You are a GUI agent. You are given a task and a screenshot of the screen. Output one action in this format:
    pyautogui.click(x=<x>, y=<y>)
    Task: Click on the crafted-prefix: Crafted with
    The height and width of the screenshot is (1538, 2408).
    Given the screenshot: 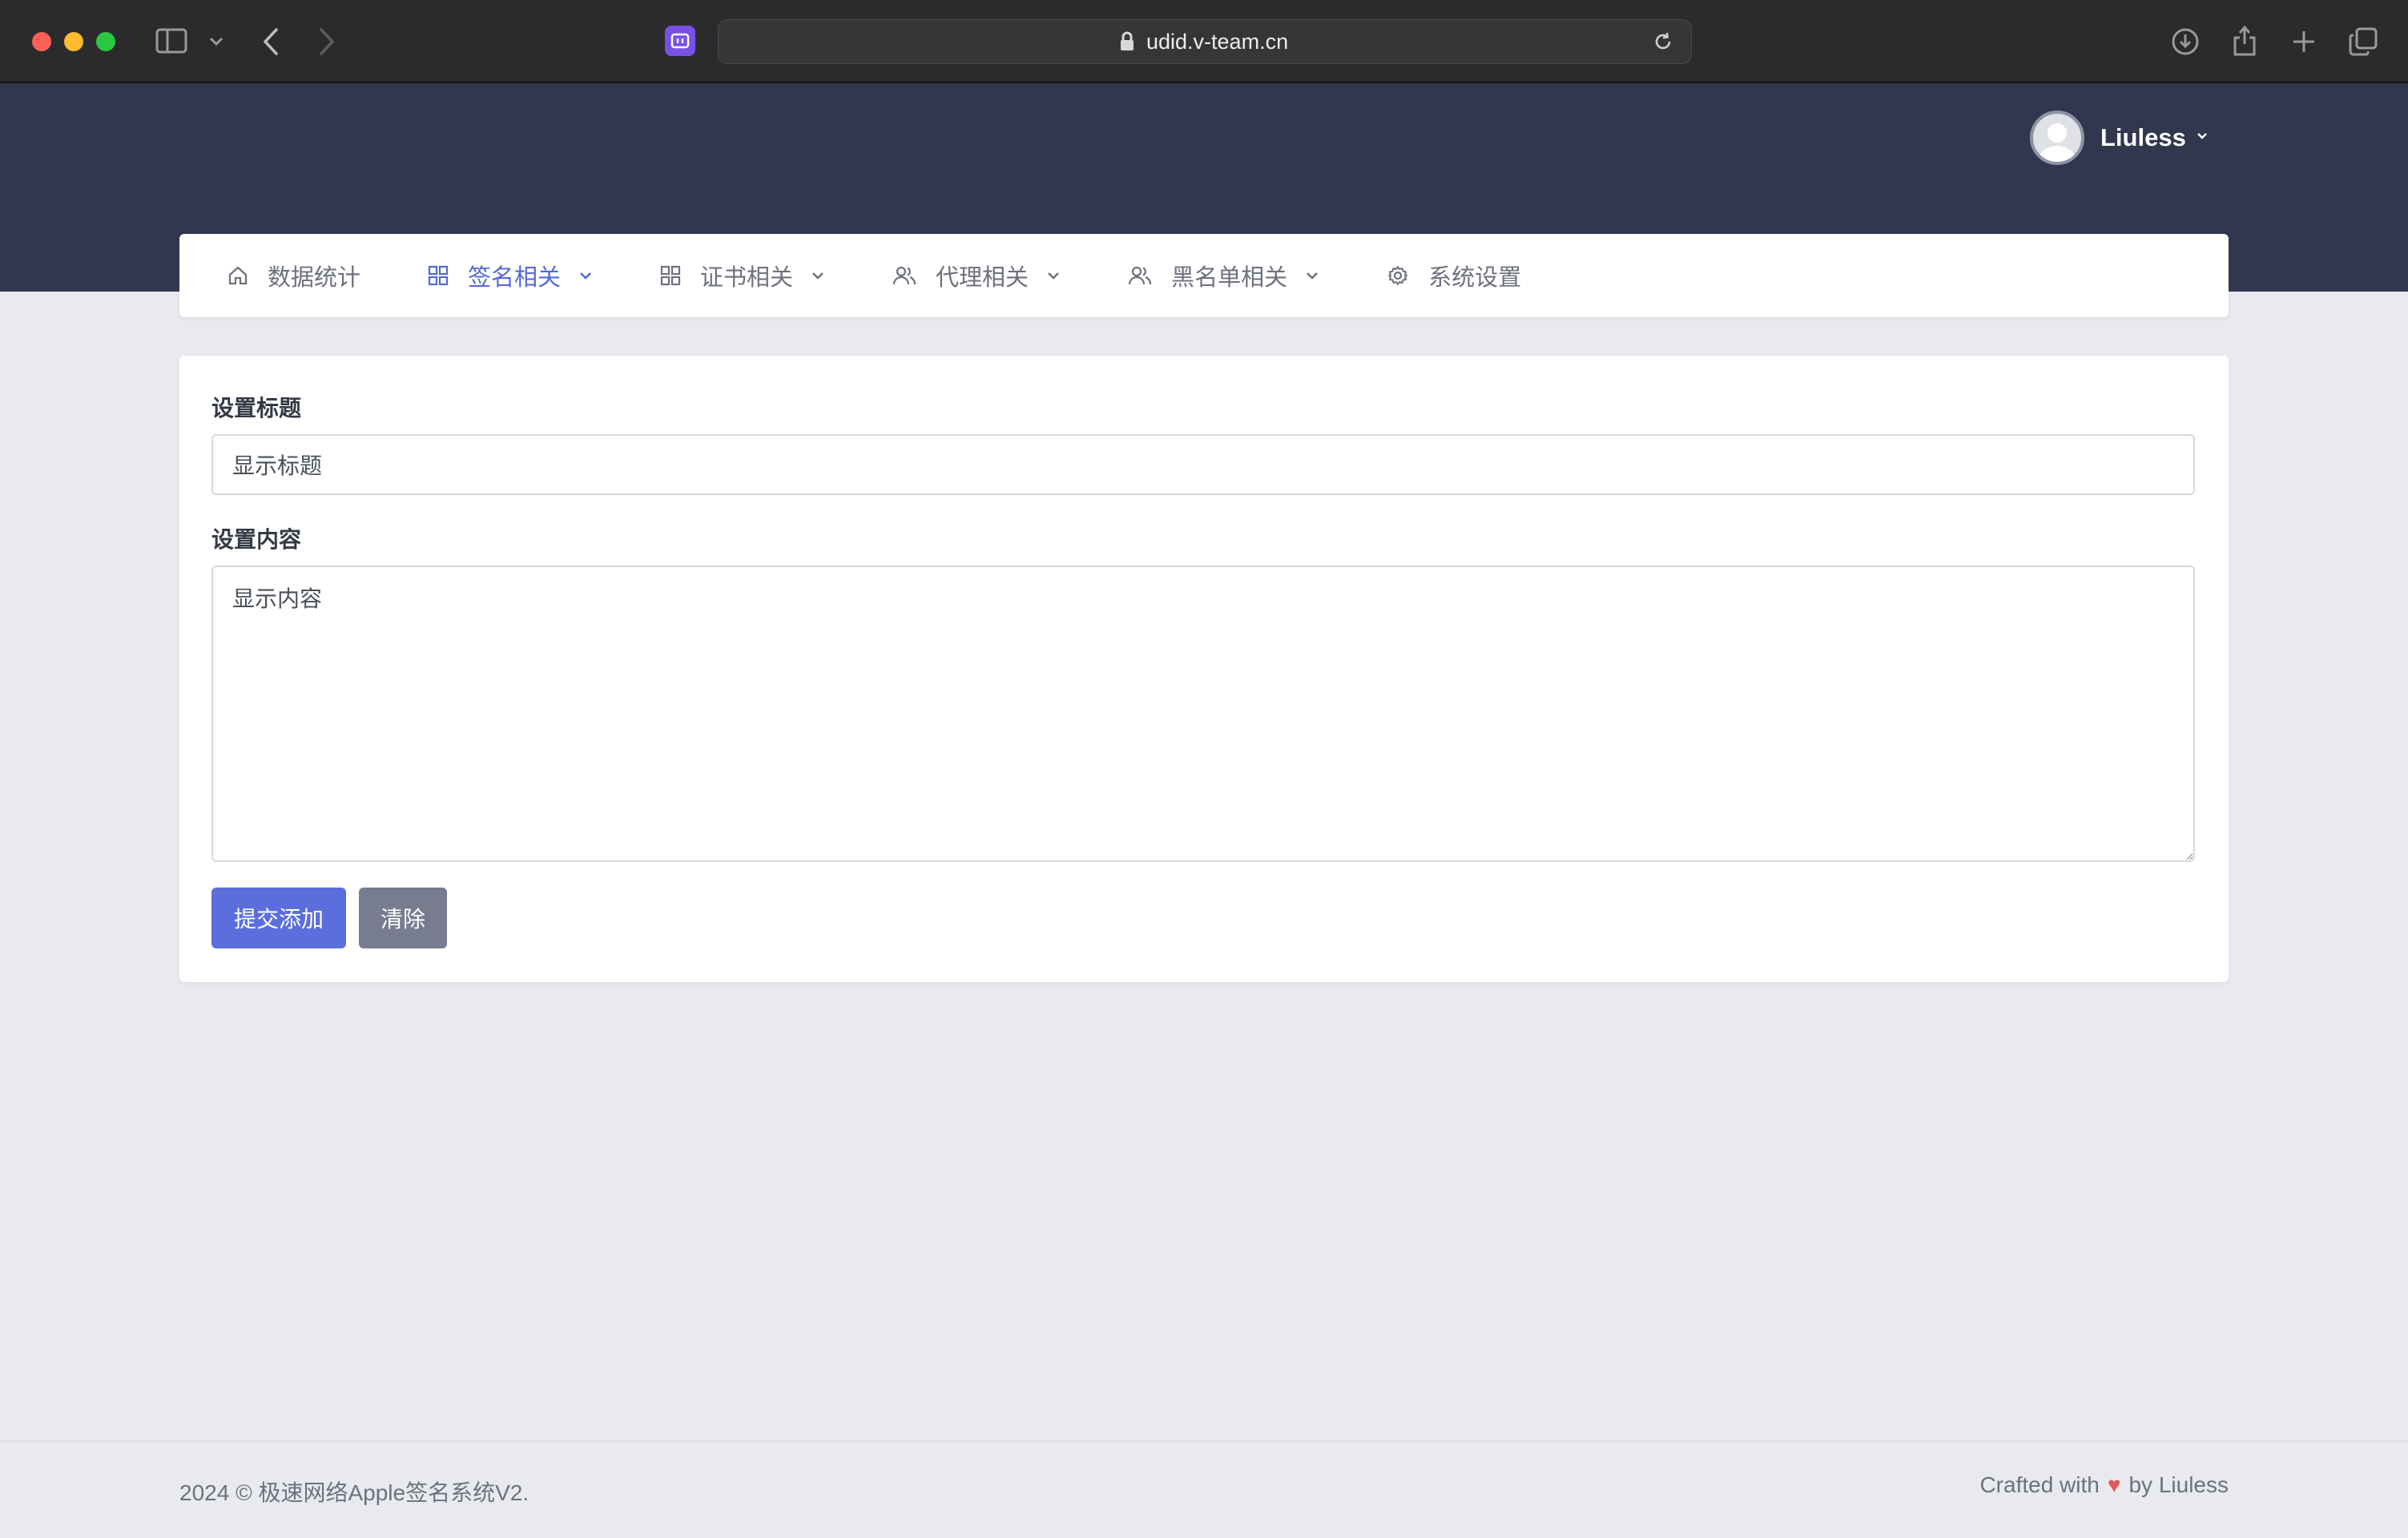 What is the action you would take?
    pyautogui.click(x=2039, y=1485)
    